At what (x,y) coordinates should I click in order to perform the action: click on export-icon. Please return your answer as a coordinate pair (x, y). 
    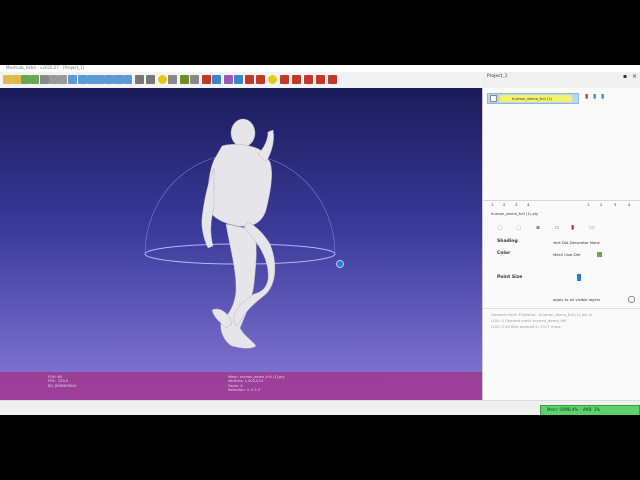
    Looking at the image, I should click on (53, 79).